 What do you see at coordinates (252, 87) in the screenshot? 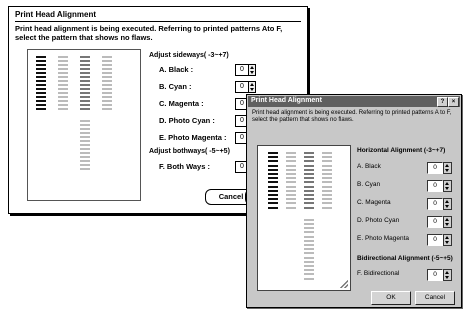
I see `mac-cyan-stepper` at bounding box center [252, 87].